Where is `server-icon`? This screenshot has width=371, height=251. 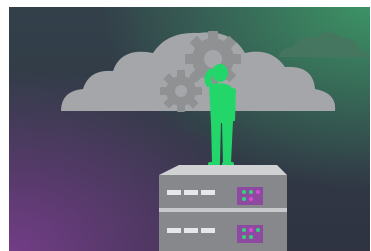
server-icon is located at coordinates (223, 208).